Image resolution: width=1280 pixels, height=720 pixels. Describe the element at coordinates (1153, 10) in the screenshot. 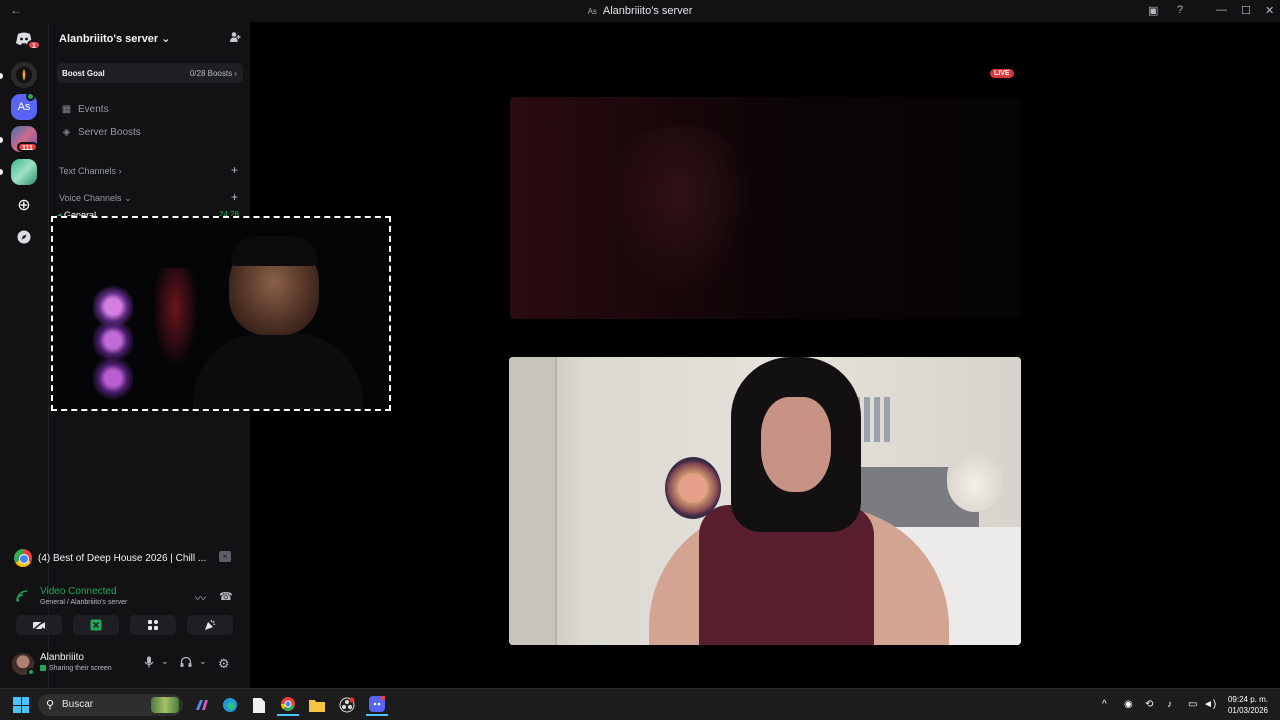

I see `inbox-icon: ▣` at that location.